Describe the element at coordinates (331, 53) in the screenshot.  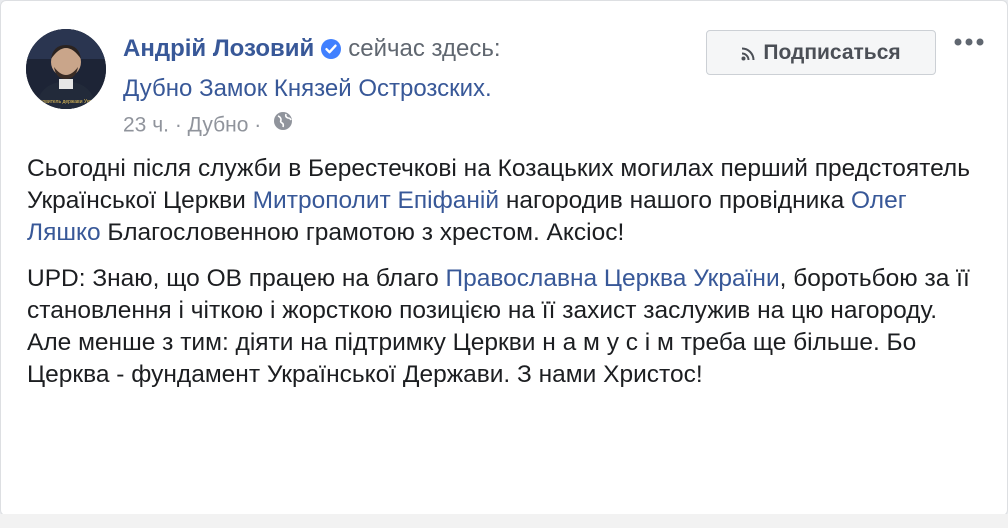
I see `verified-badge-icon` at that location.